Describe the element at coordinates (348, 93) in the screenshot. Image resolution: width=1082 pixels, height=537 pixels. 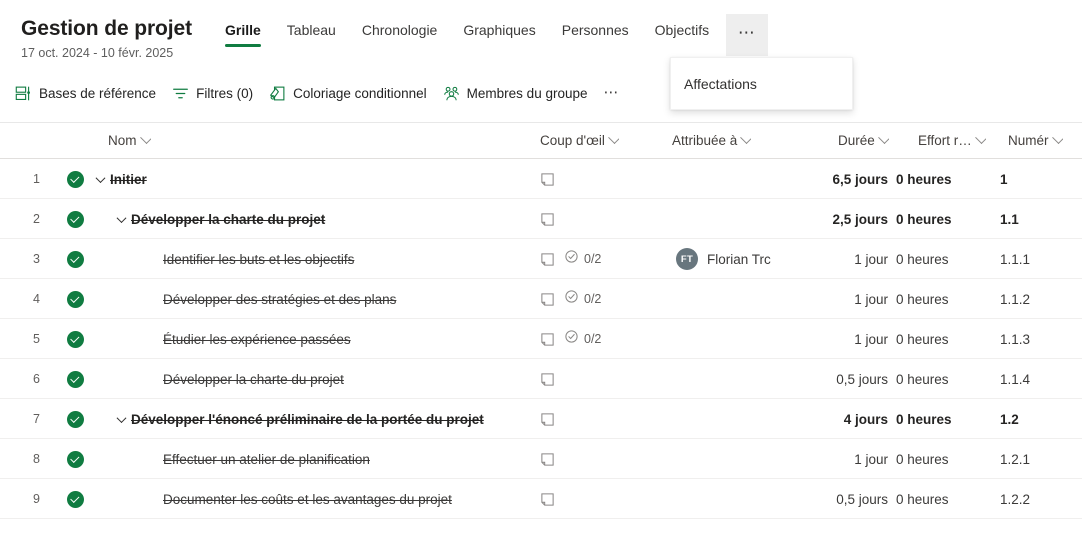
I see `toolbar-conditional-formatting-button: Coloriage conditionnel` at that location.